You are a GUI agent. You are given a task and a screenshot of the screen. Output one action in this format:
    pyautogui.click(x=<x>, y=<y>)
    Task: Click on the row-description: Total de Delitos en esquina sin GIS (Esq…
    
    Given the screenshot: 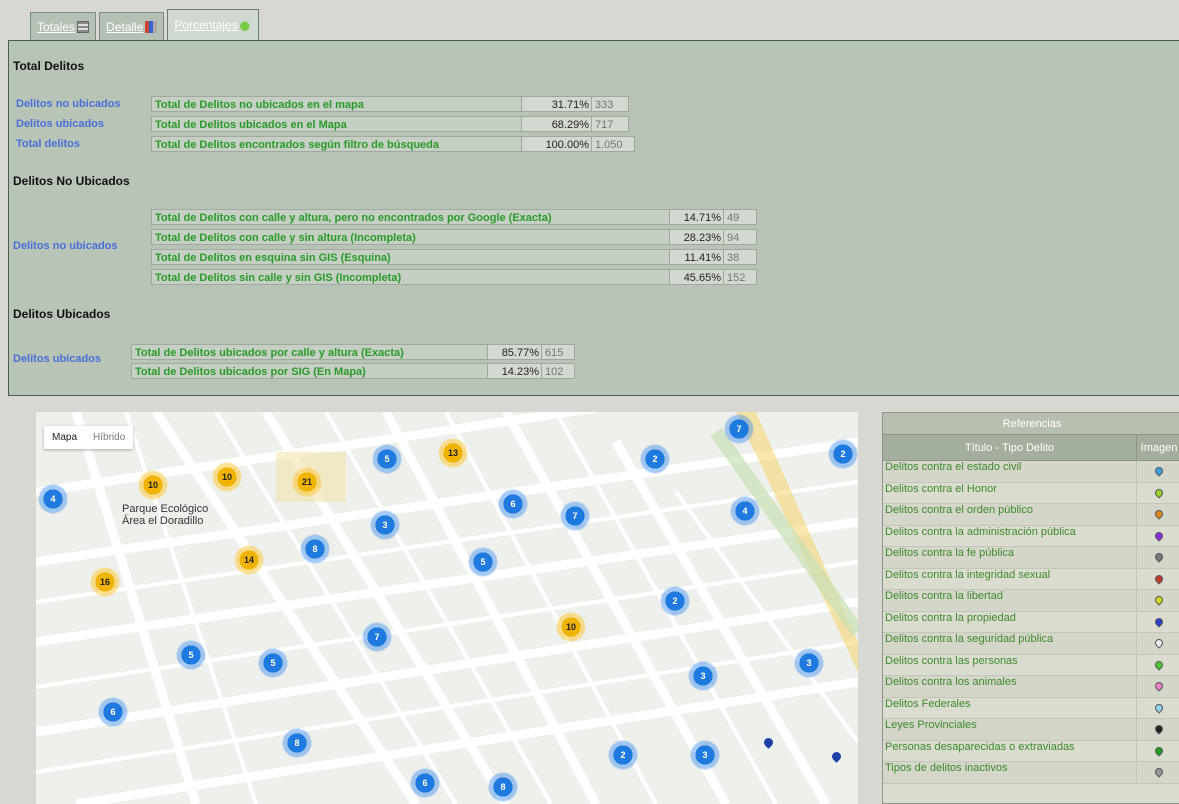 What is the action you would take?
    pyautogui.click(x=411, y=257)
    